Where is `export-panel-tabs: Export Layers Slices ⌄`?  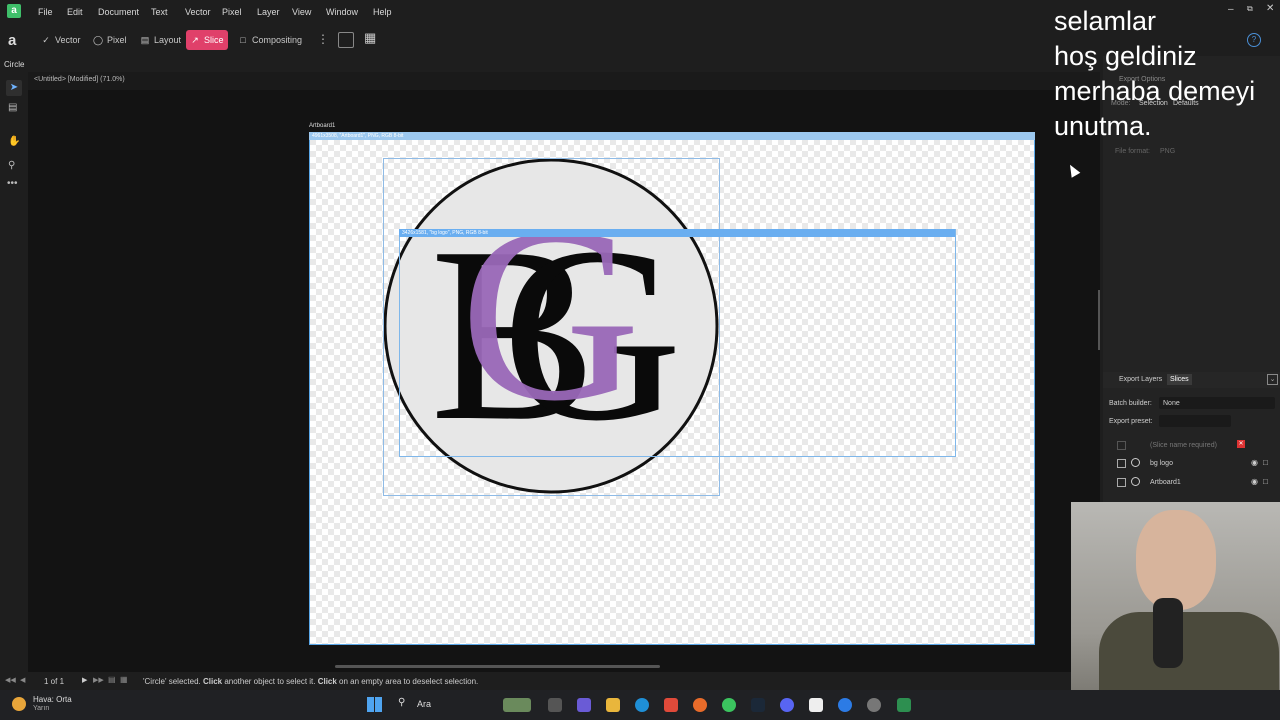 export-panel-tabs: Export Layers Slices ⌄ is located at coordinates (1191, 380).